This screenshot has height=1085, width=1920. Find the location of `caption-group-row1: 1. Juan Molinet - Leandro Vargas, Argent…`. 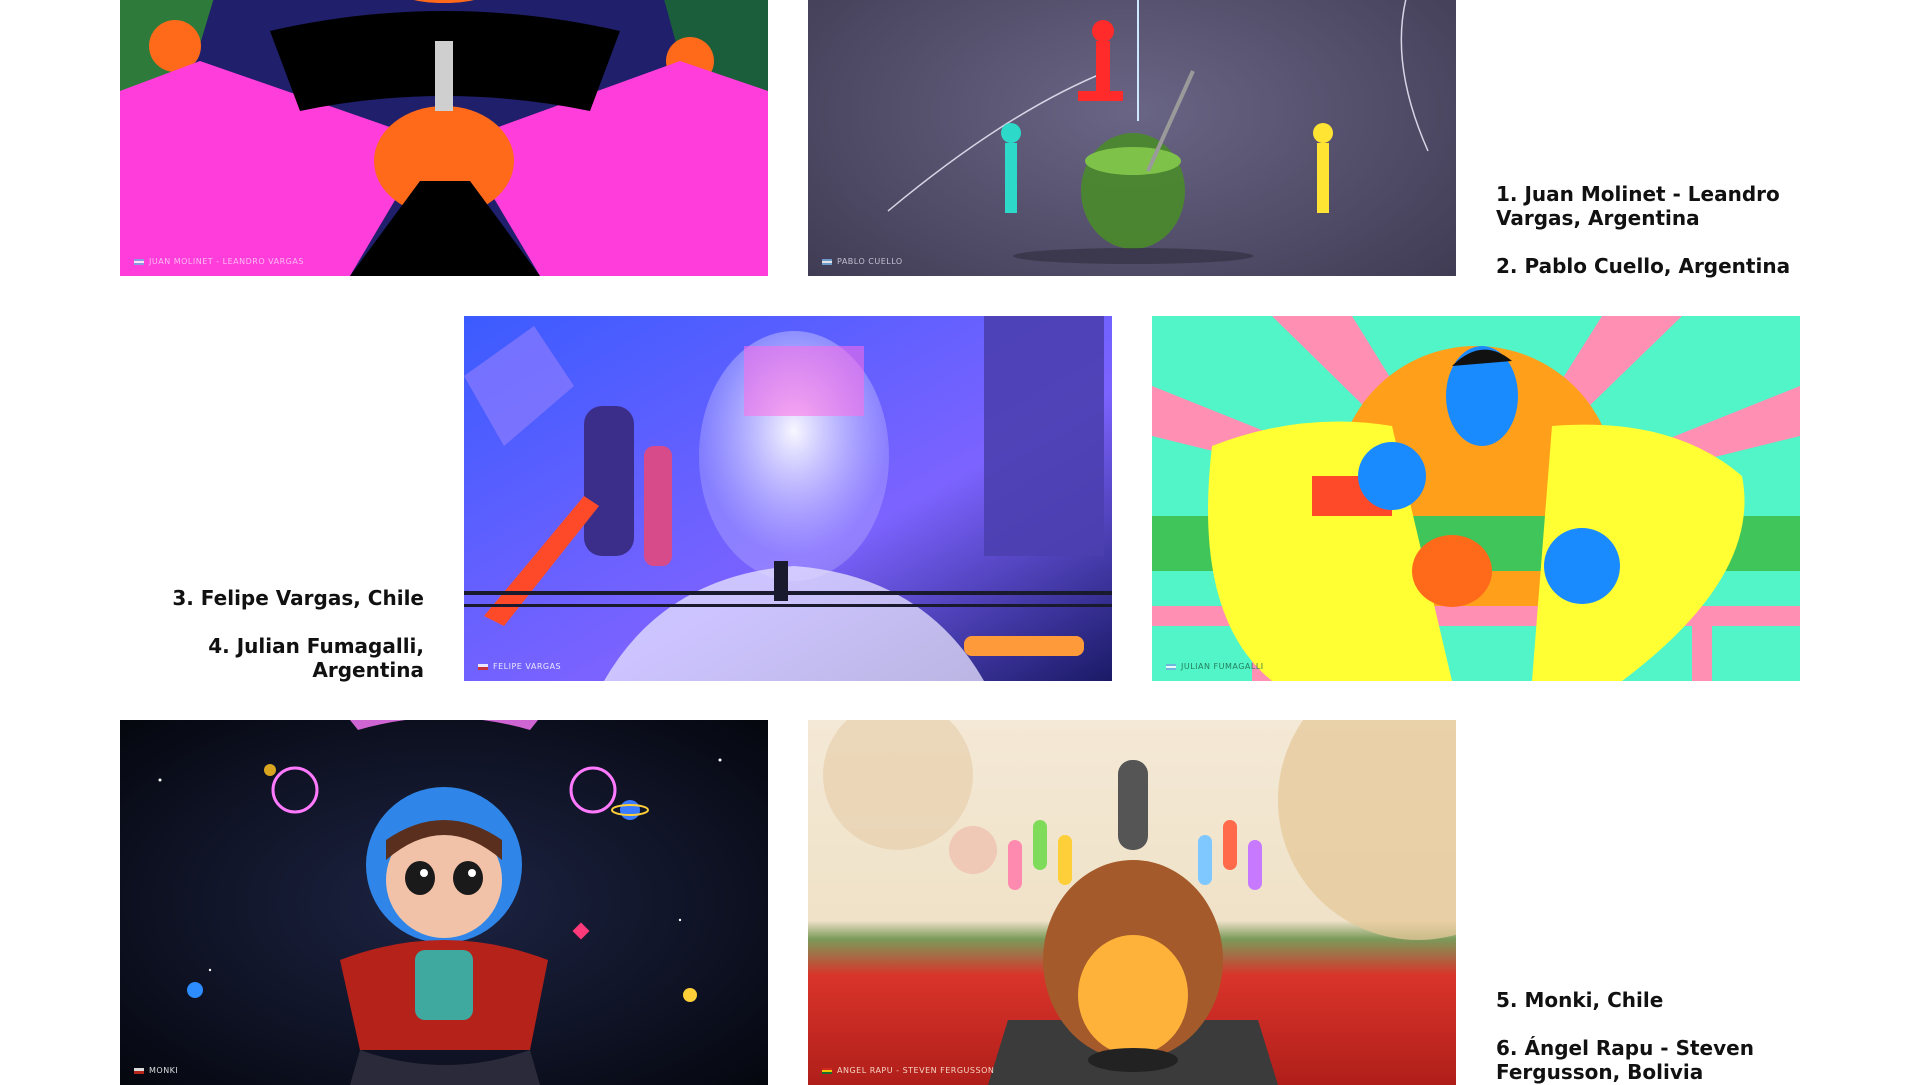

caption-group-row1: 1. Juan Molinet - Leandro Vargas, Argent… is located at coordinates (1646, 230).